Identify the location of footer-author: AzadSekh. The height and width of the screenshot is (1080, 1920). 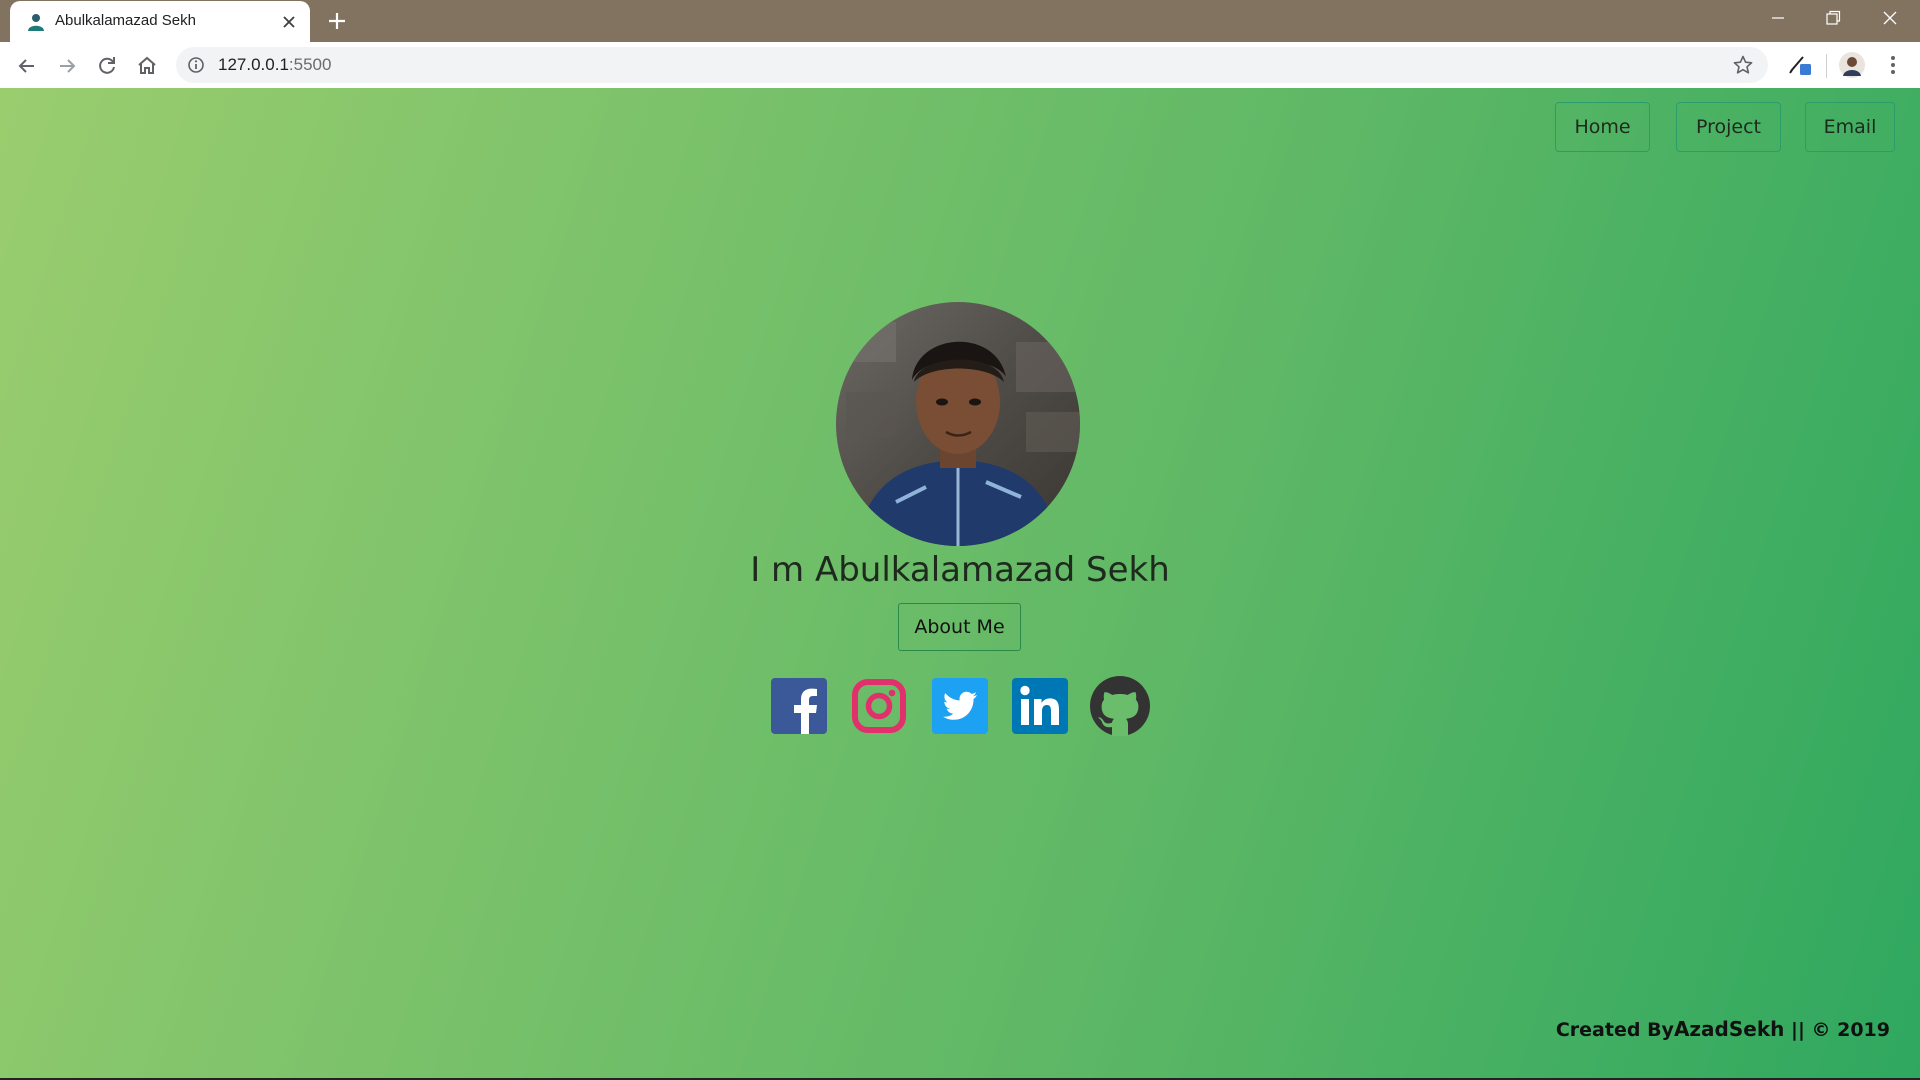
(1729, 1029).